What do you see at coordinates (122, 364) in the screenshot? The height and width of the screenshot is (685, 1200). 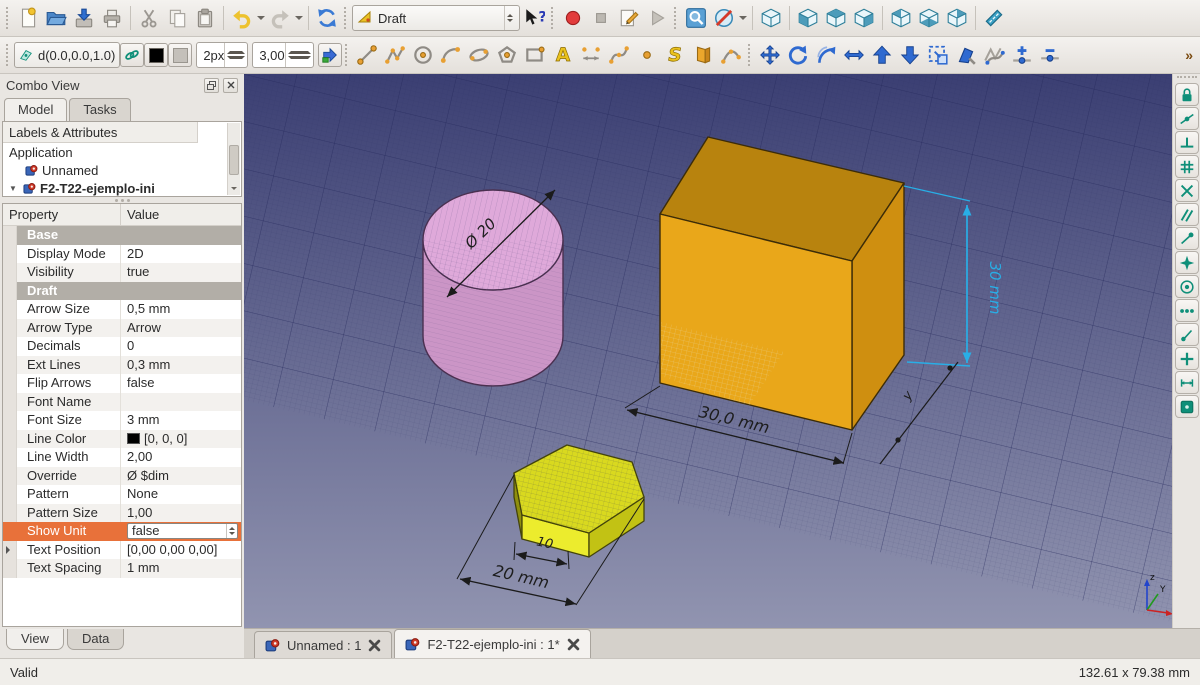 I see `property-row: Ext Lines 0,3 mm` at bounding box center [122, 364].